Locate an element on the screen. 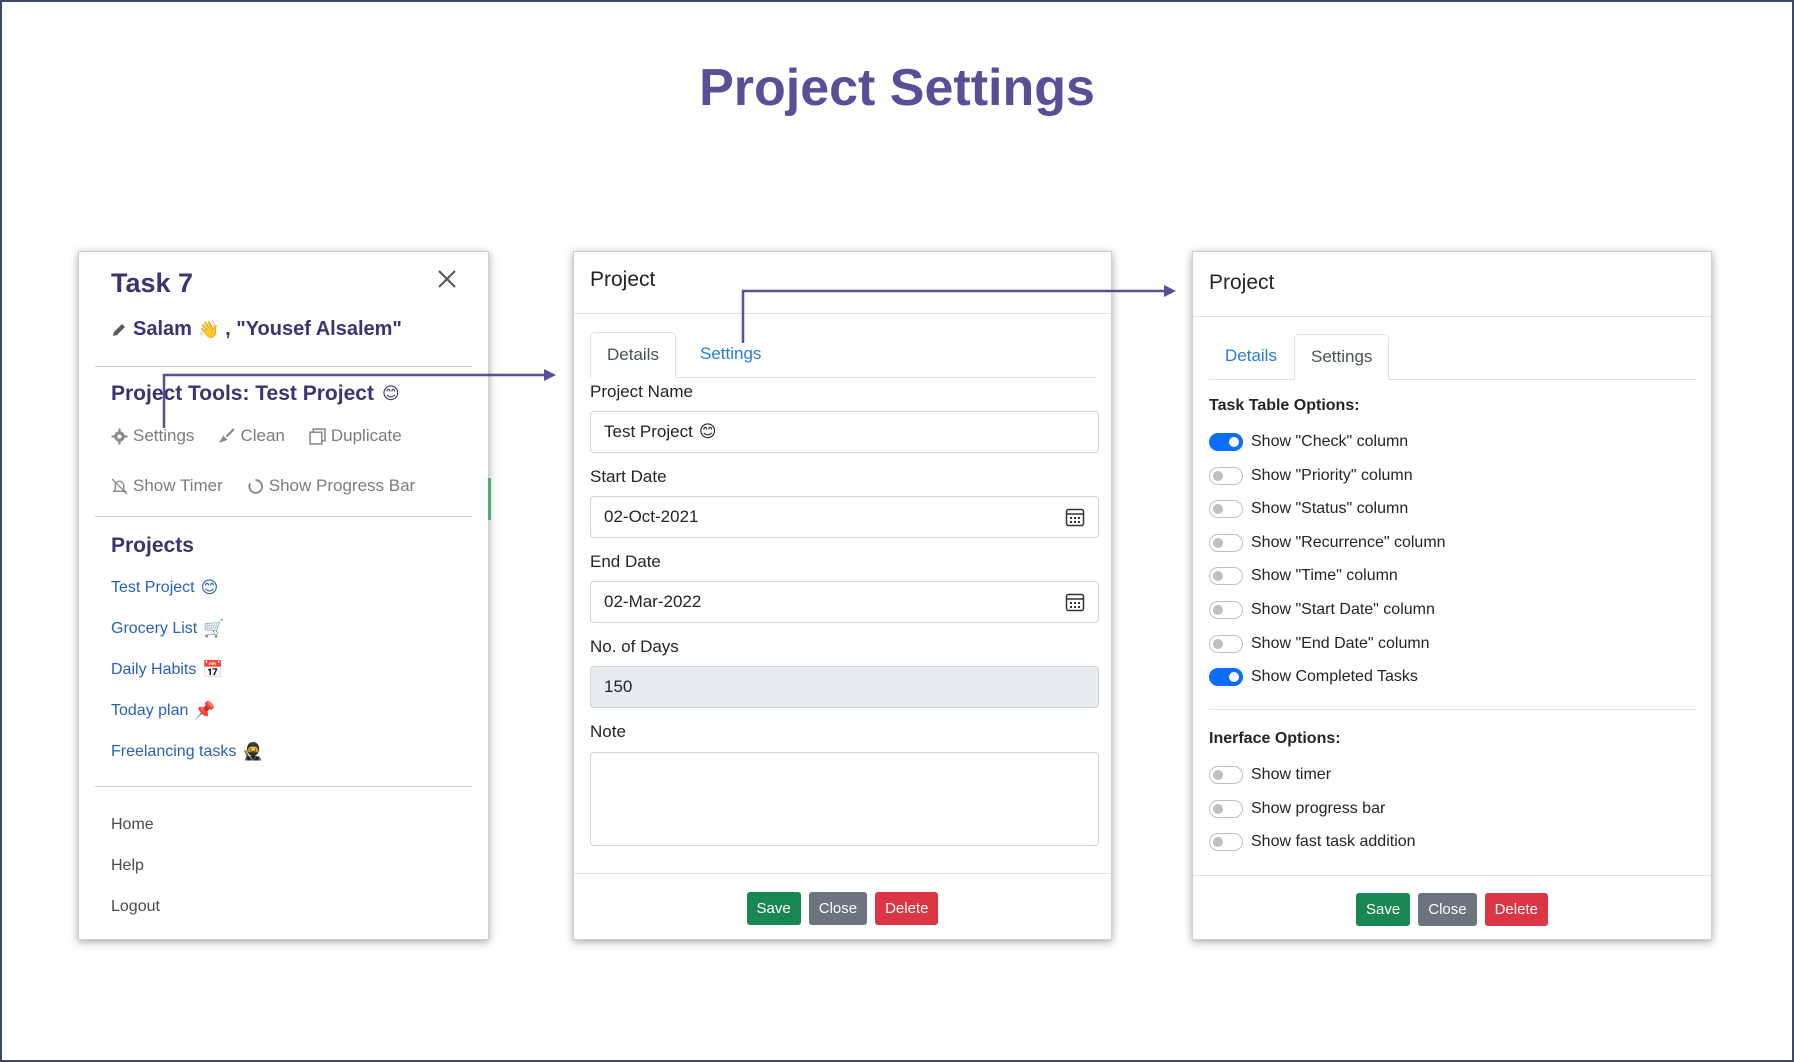  end-date-value: 02-Mar-2022 is located at coordinates (653, 601).